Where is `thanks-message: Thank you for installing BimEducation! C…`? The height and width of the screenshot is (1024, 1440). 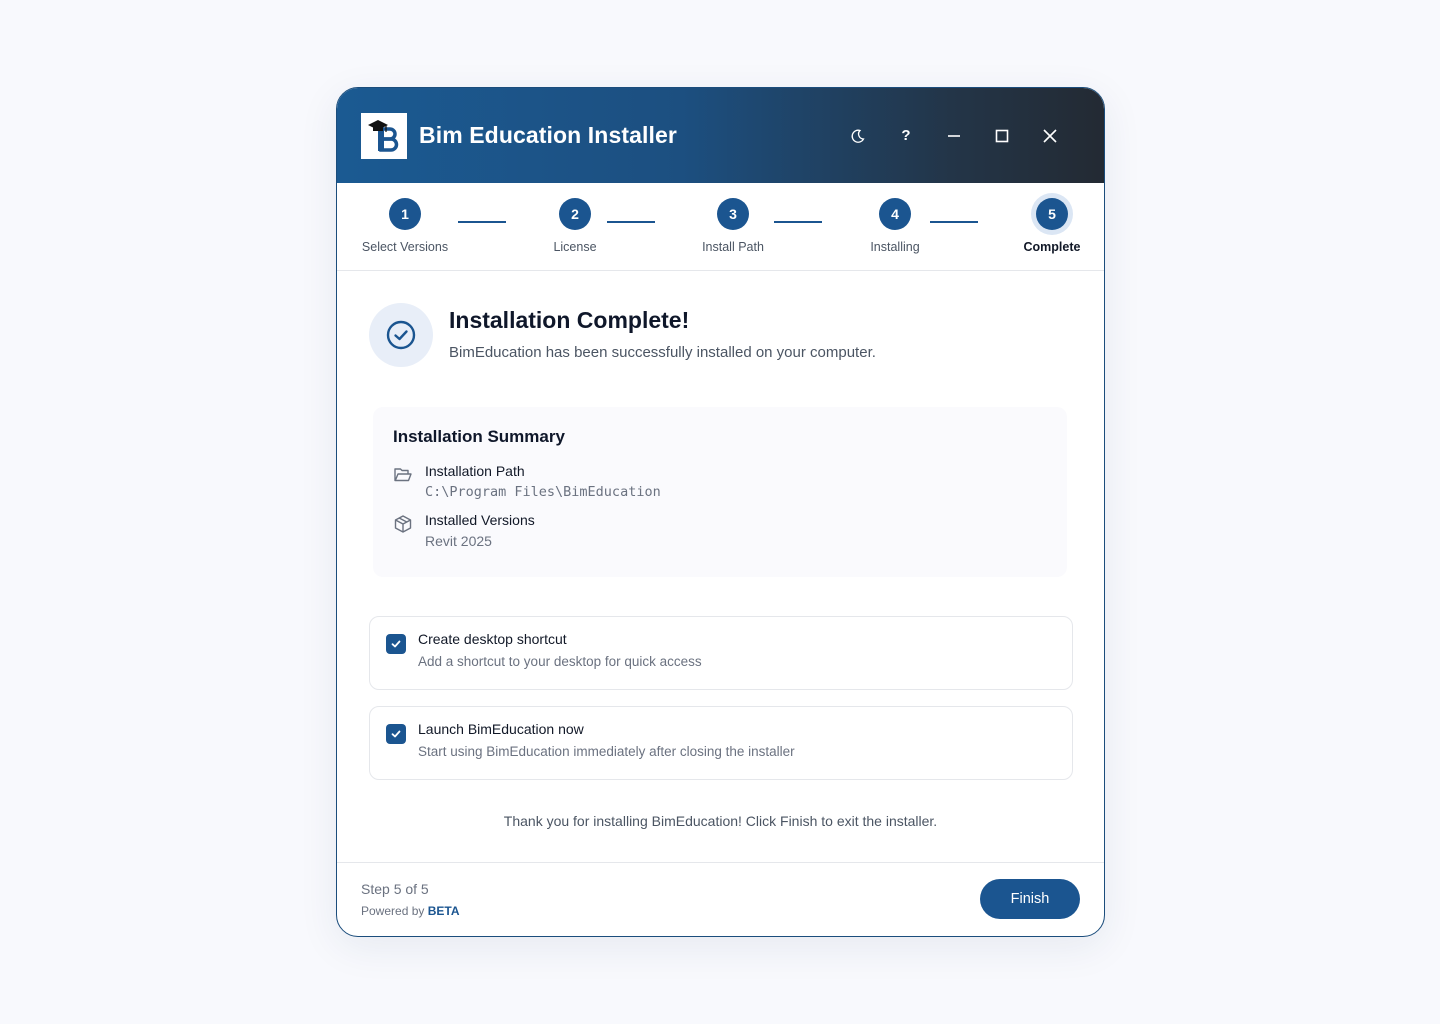
thanks-message: Thank you for installing BimEducation! C… is located at coordinates (720, 821).